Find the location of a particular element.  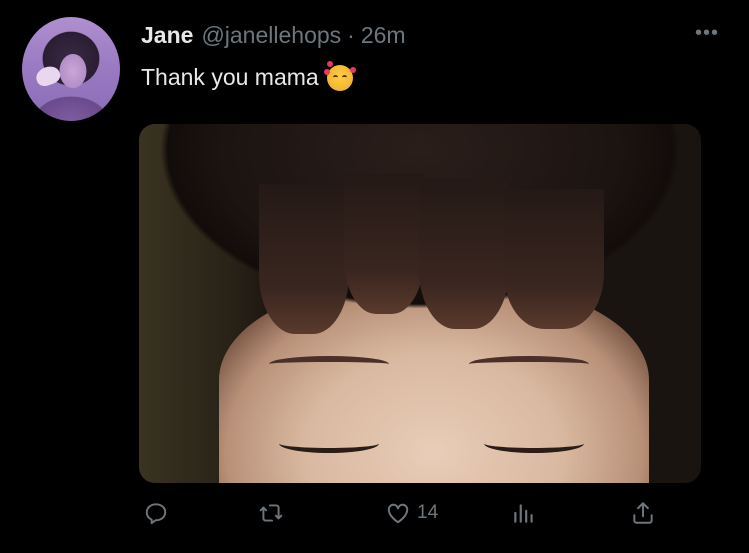

retweet-button is located at coordinates (271, 513).